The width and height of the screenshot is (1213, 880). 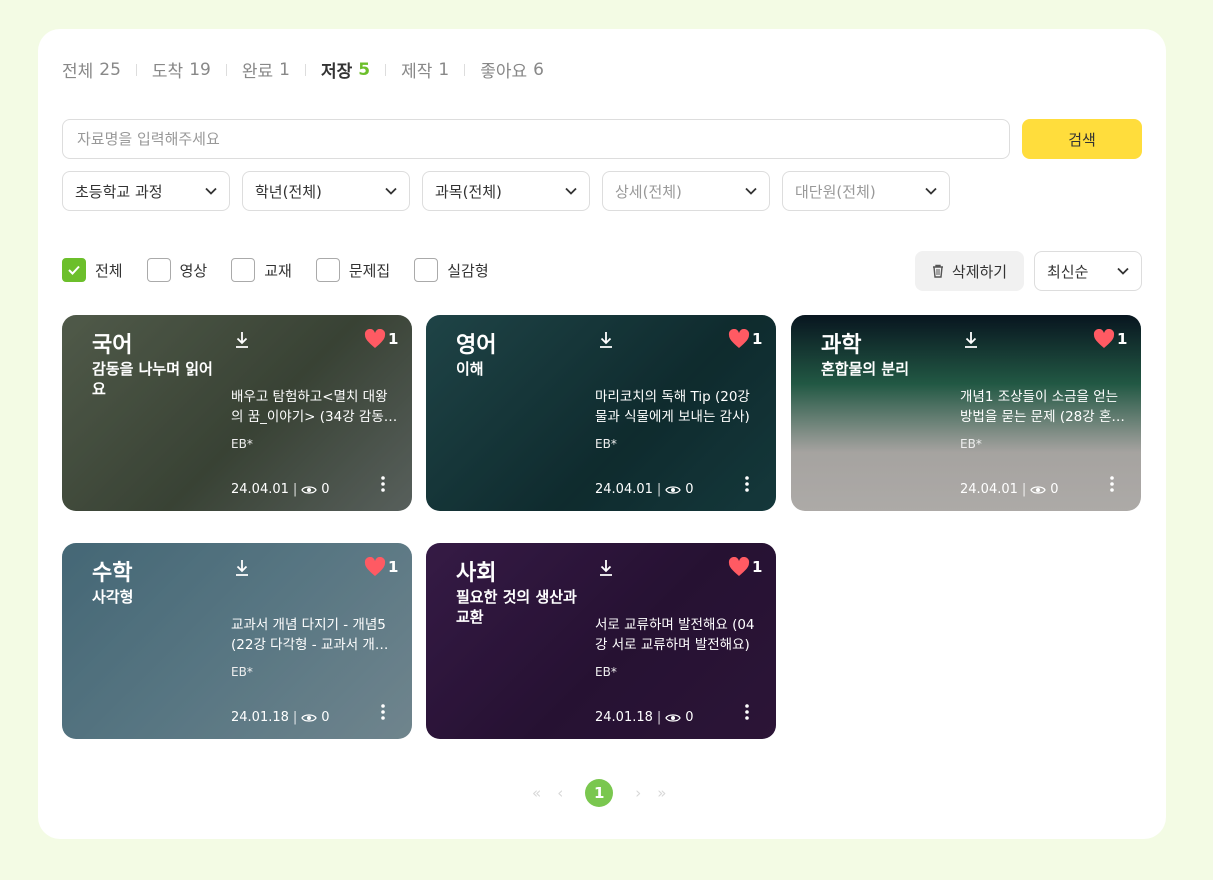 I want to click on grade-select: 학년(전체), so click(x=326, y=191).